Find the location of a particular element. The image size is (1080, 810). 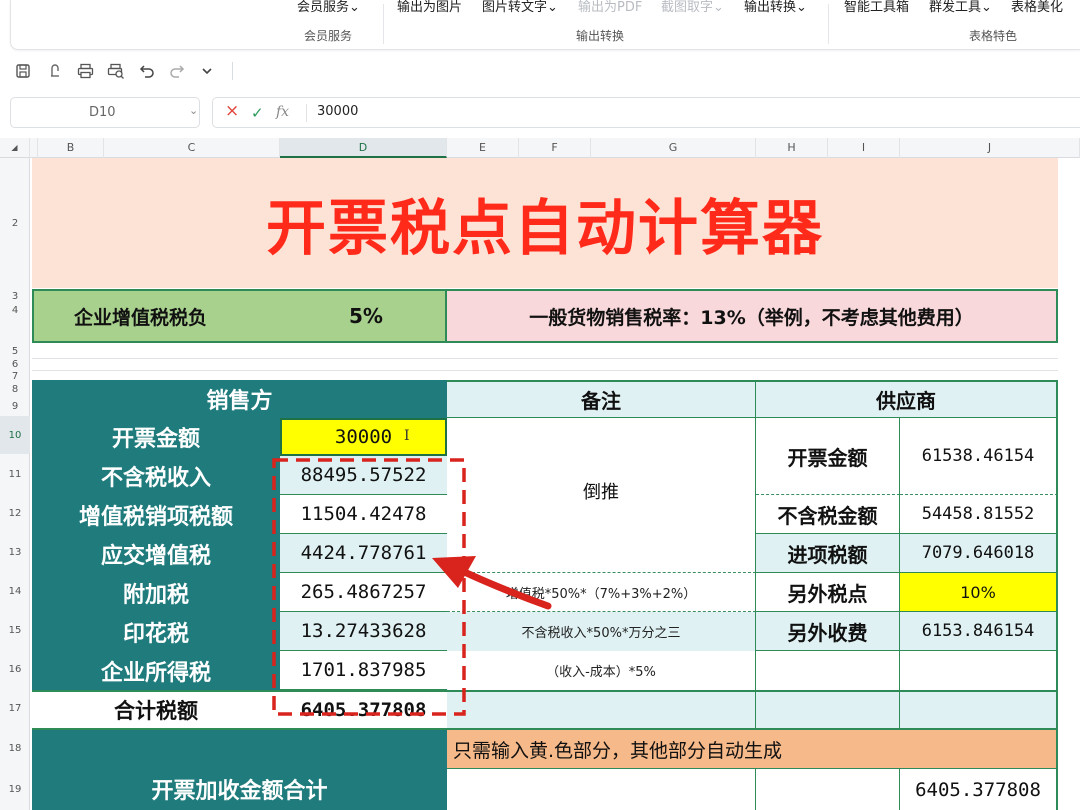

red-annotation is located at coordinates (412, 587).